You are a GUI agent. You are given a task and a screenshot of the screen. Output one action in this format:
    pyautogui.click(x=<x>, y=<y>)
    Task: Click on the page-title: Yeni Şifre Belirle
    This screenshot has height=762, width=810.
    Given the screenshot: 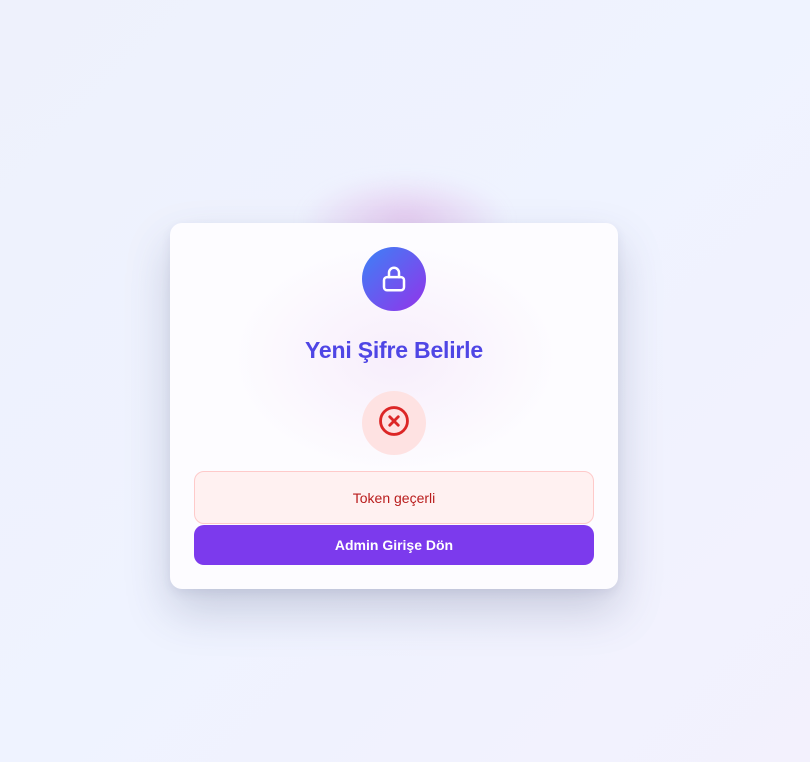 What is the action you would take?
    pyautogui.click(x=394, y=350)
    